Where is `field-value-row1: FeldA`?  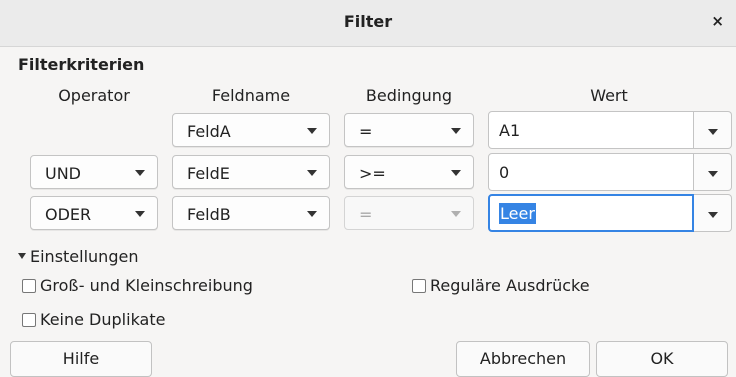
field-value-row1: FeldA is located at coordinates (209, 131).